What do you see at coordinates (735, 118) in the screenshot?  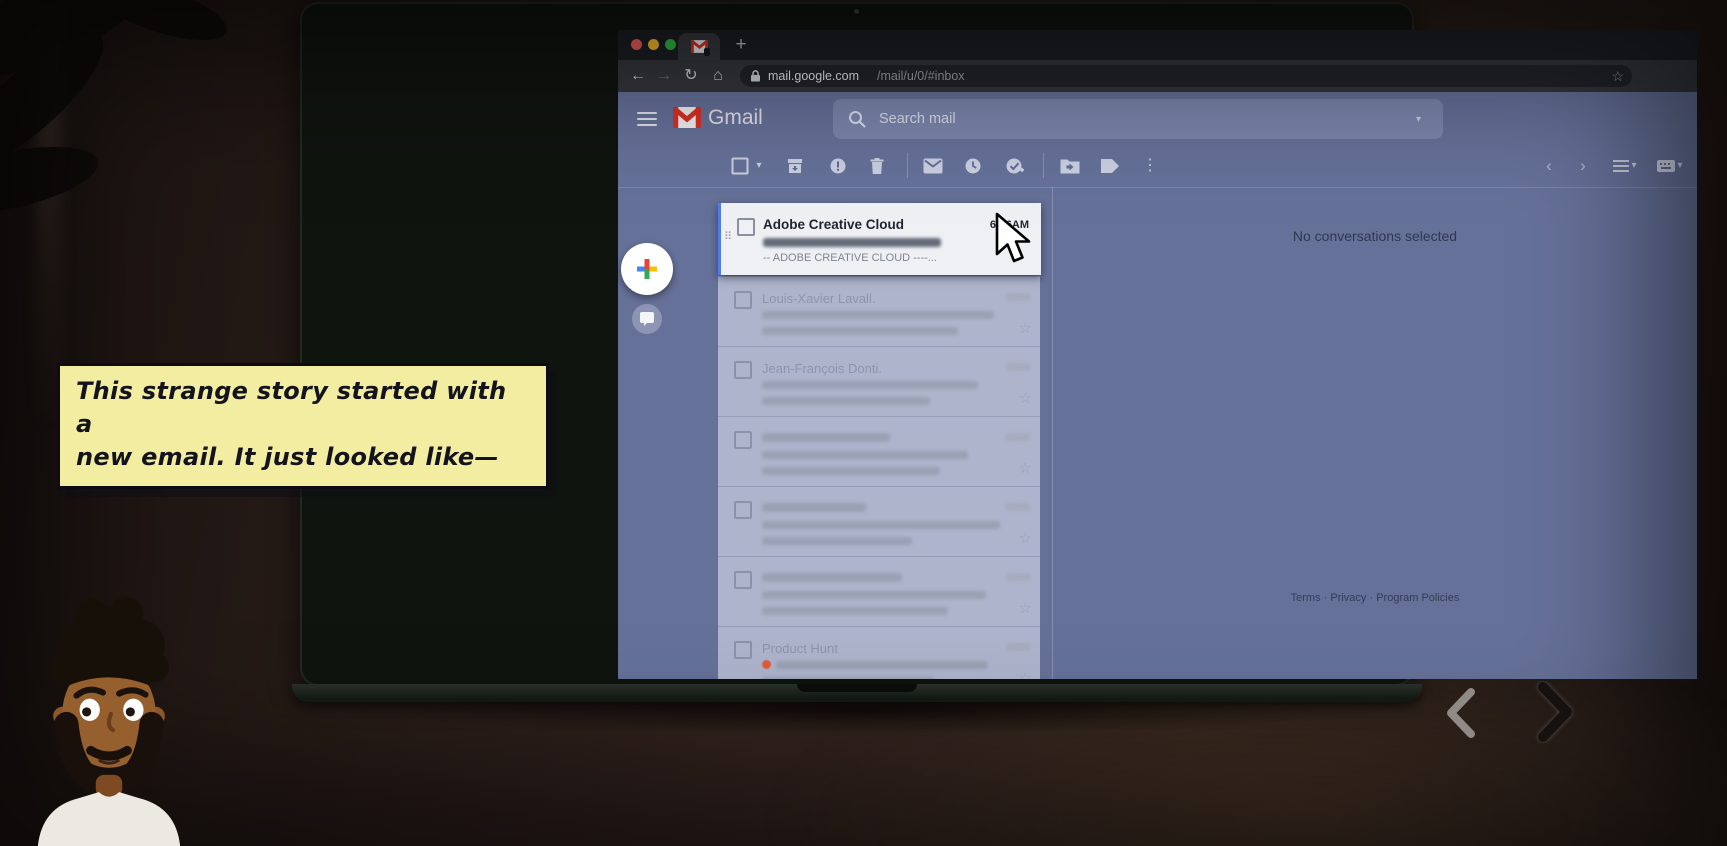 I see `gmail-logo-text: Gmail` at bounding box center [735, 118].